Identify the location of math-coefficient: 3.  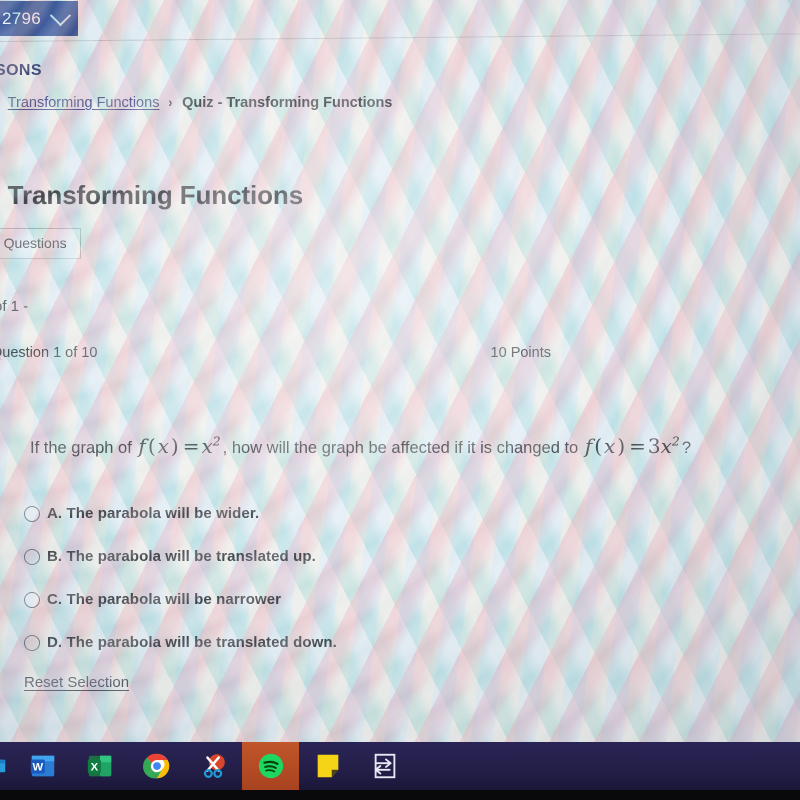
(654, 446).